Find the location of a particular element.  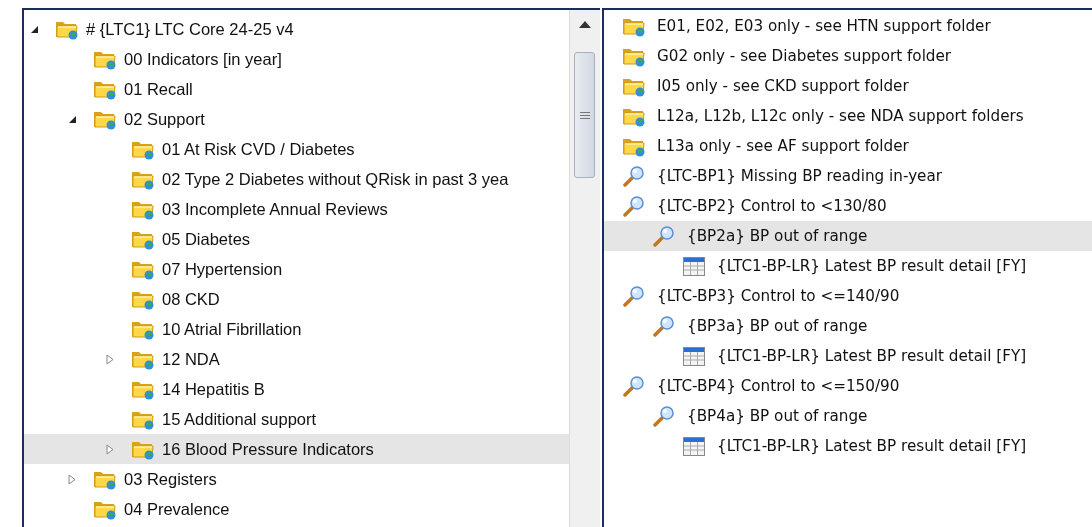

list-item: {LTC-BP4} Control to <=150/90 is located at coordinates (848, 386).